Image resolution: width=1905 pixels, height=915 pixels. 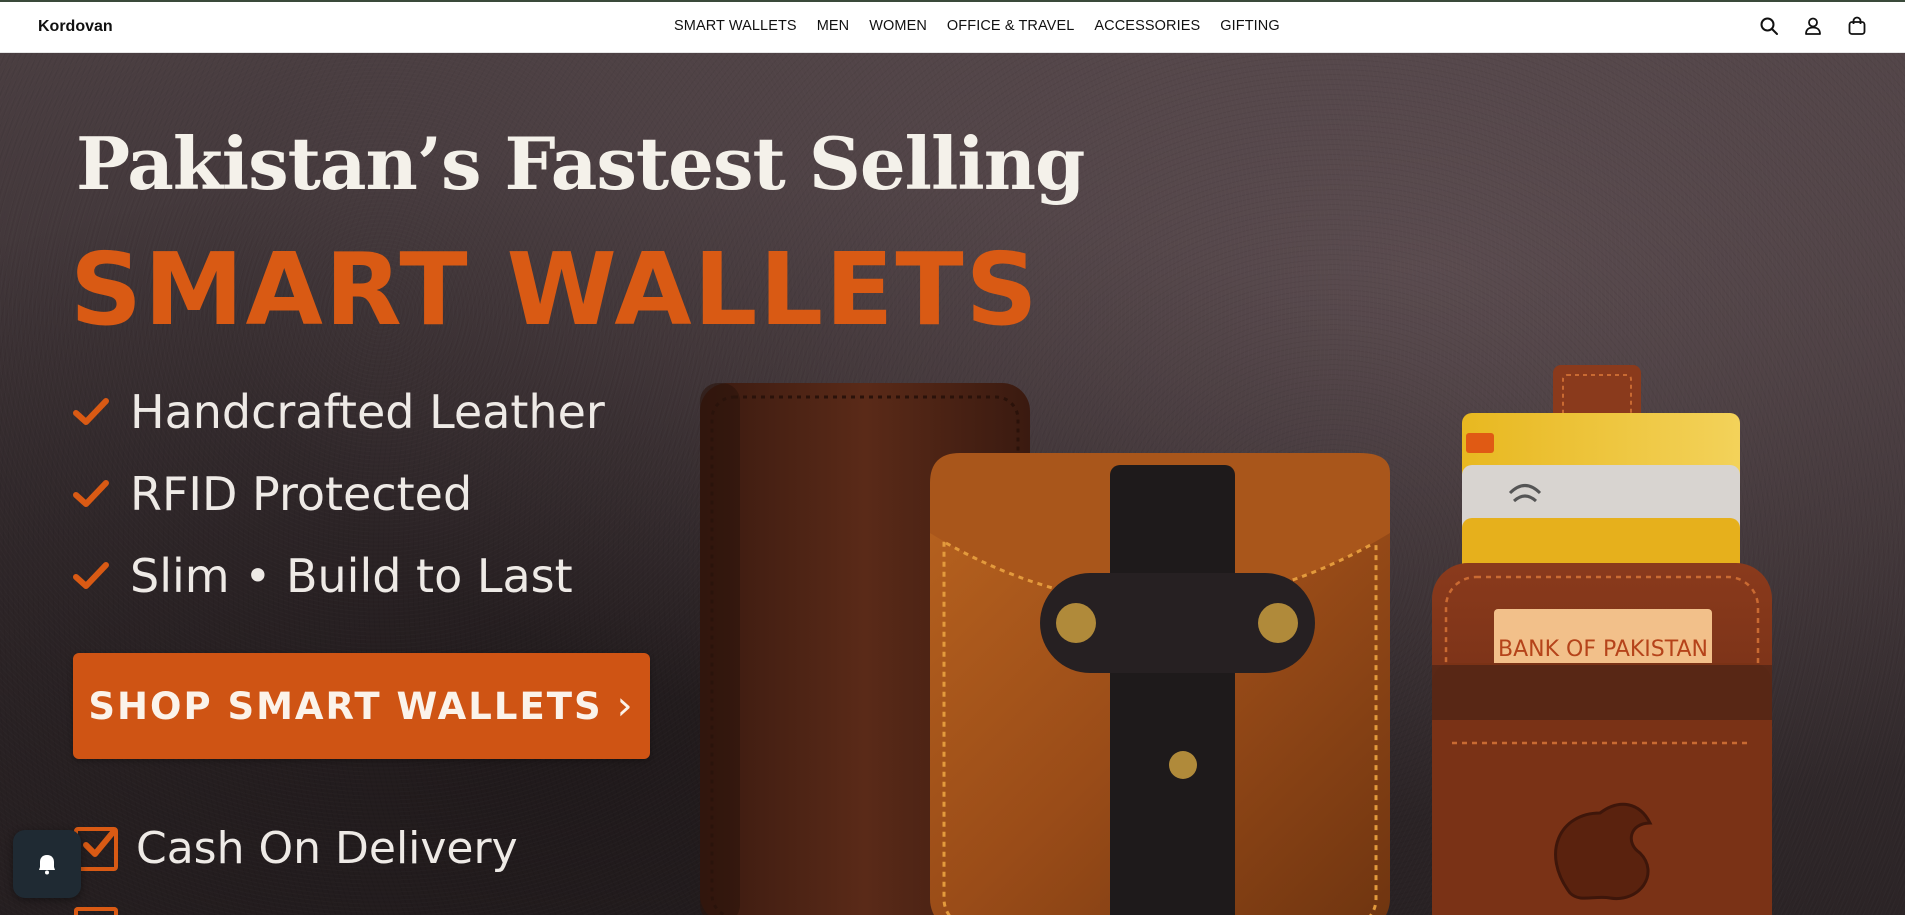 I want to click on shop-smart-wallets-button: SHOP SMART WALLETS ›, so click(x=361, y=706).